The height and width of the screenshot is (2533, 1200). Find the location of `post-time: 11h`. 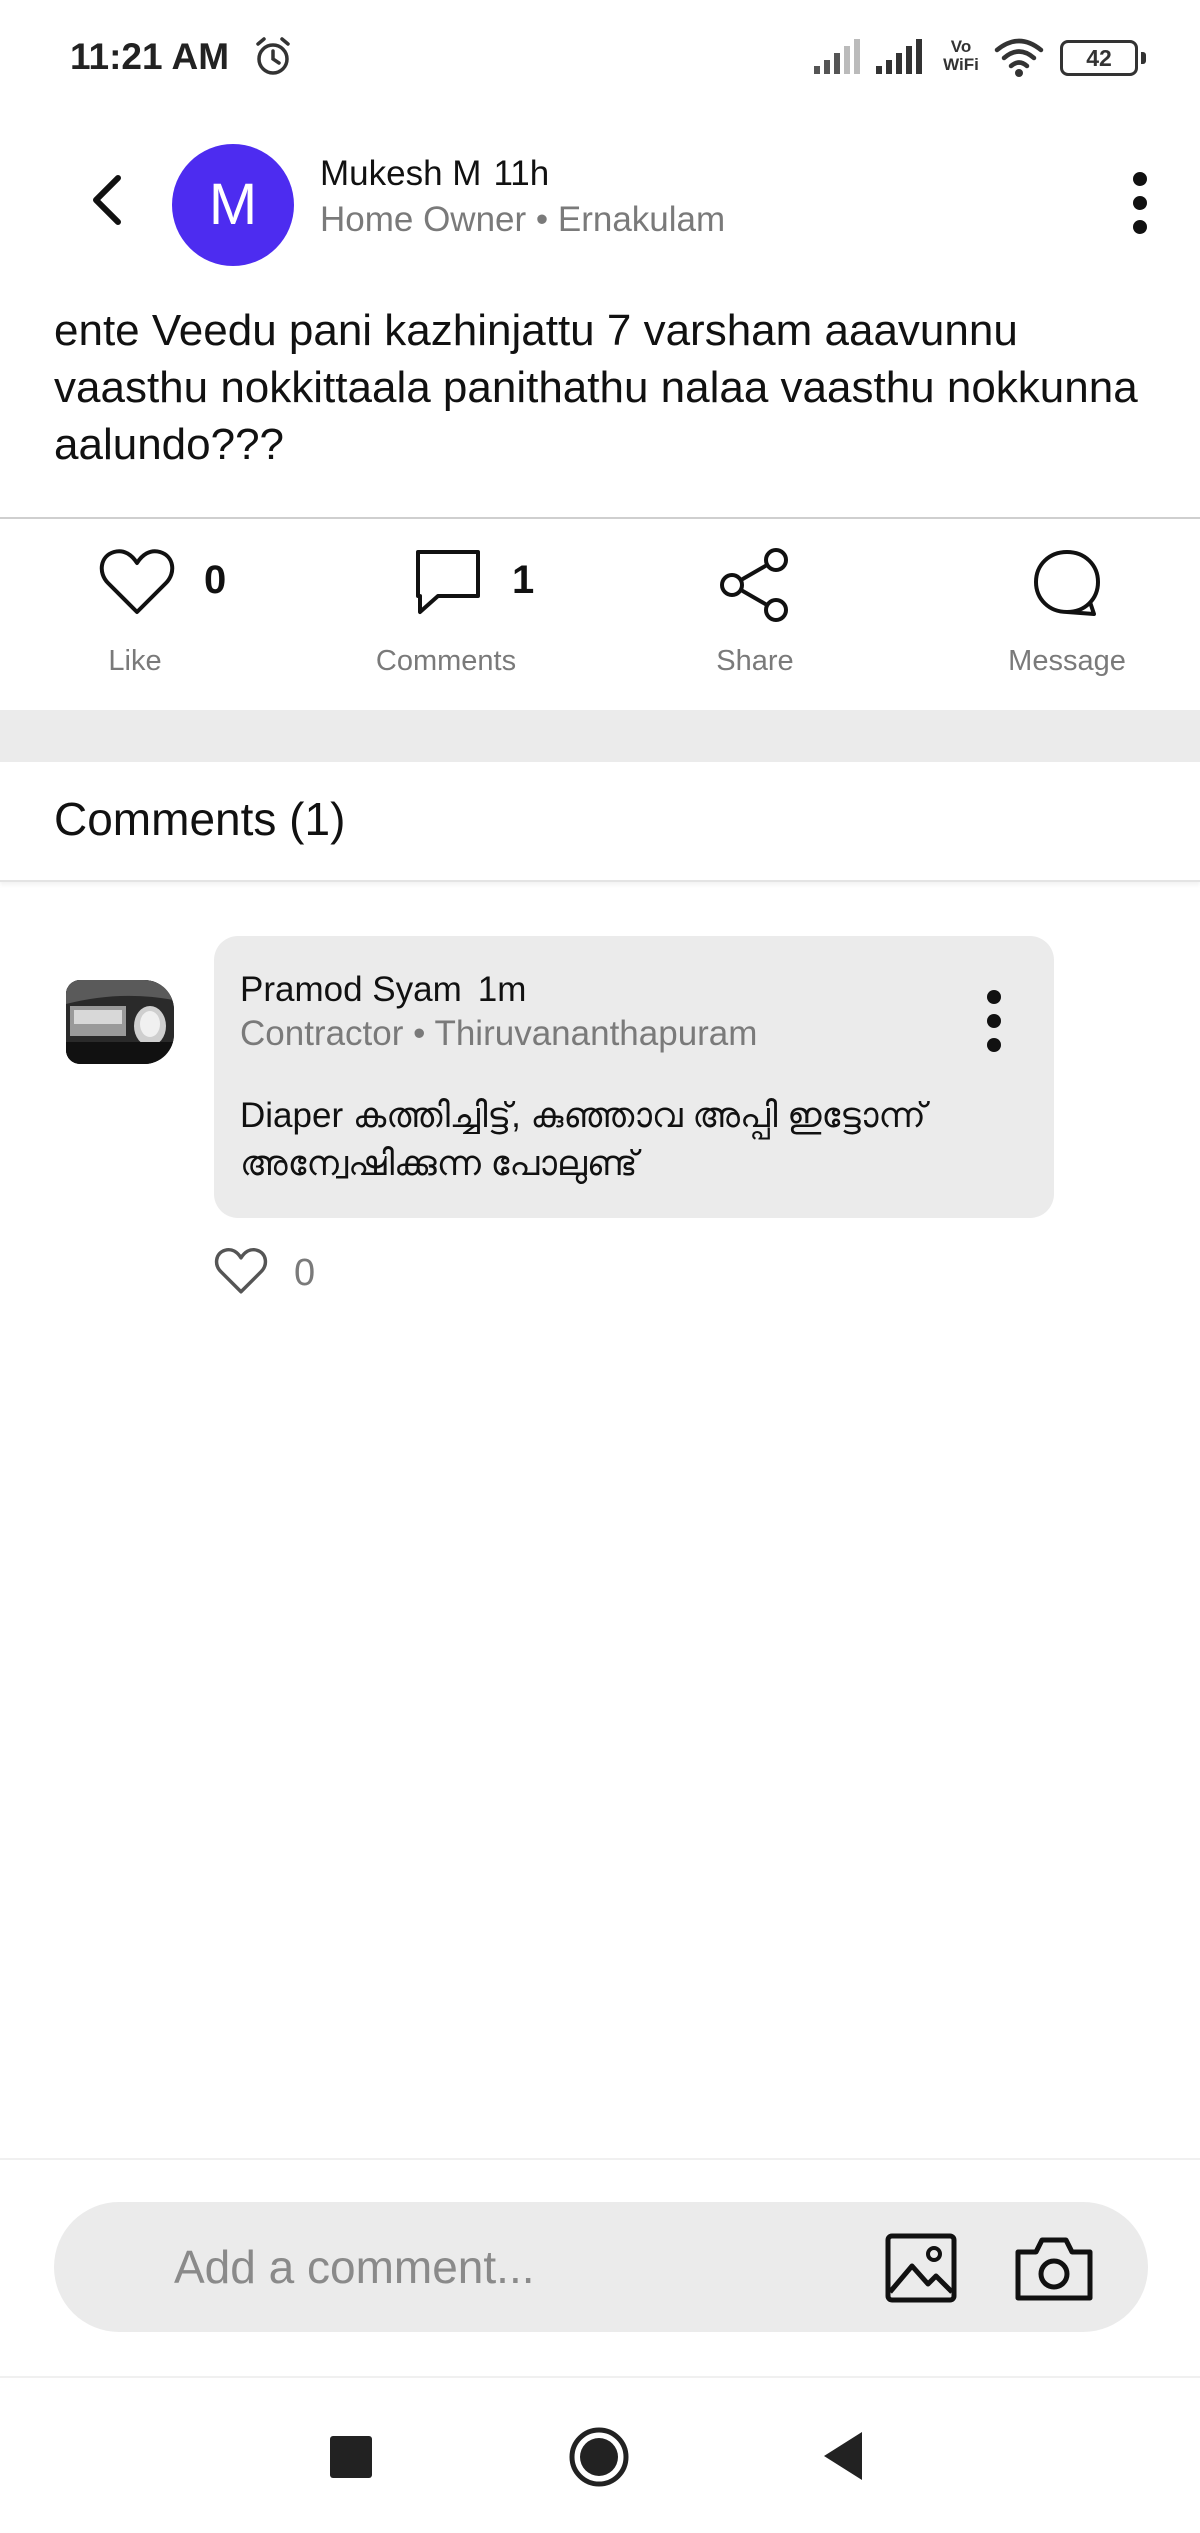

post-time: 11h is located at coordinates (521, 173).